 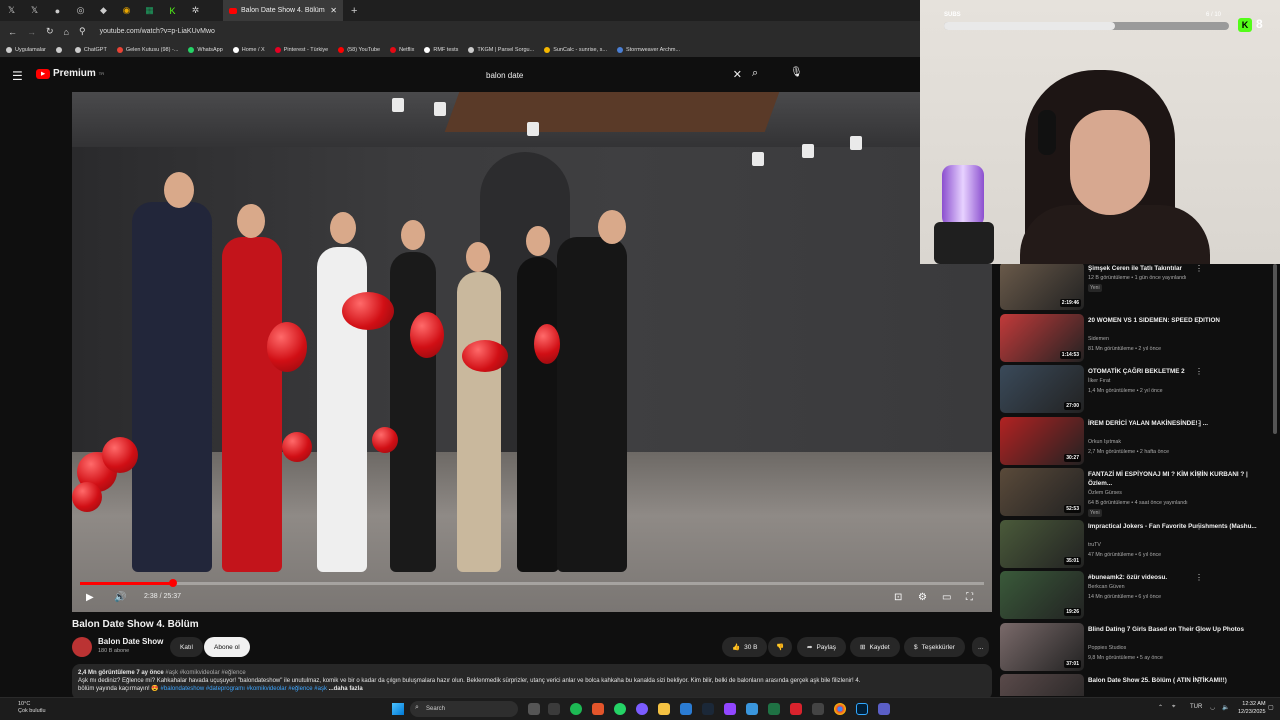 I want to click on recommendation-thumbnail: 27:00, so click(x=1042, y=389).